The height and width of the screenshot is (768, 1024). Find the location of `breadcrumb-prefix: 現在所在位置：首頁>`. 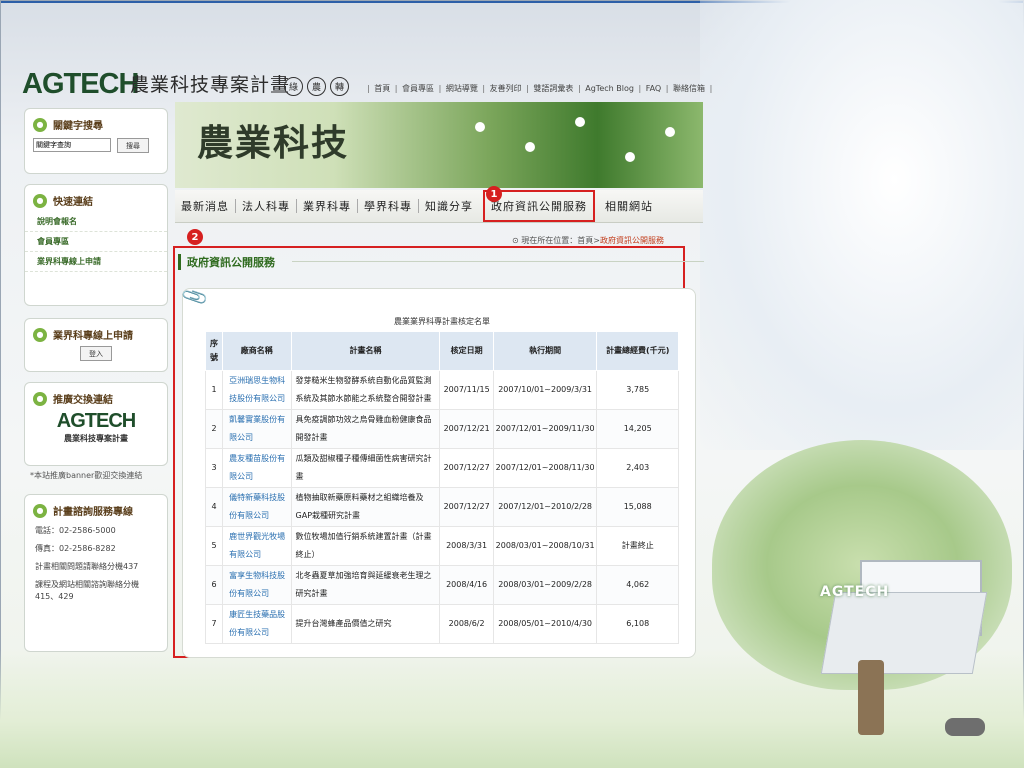

breadcrumb-prefix: 現在所在位置：首頁> is located at coordinates (560, 240).